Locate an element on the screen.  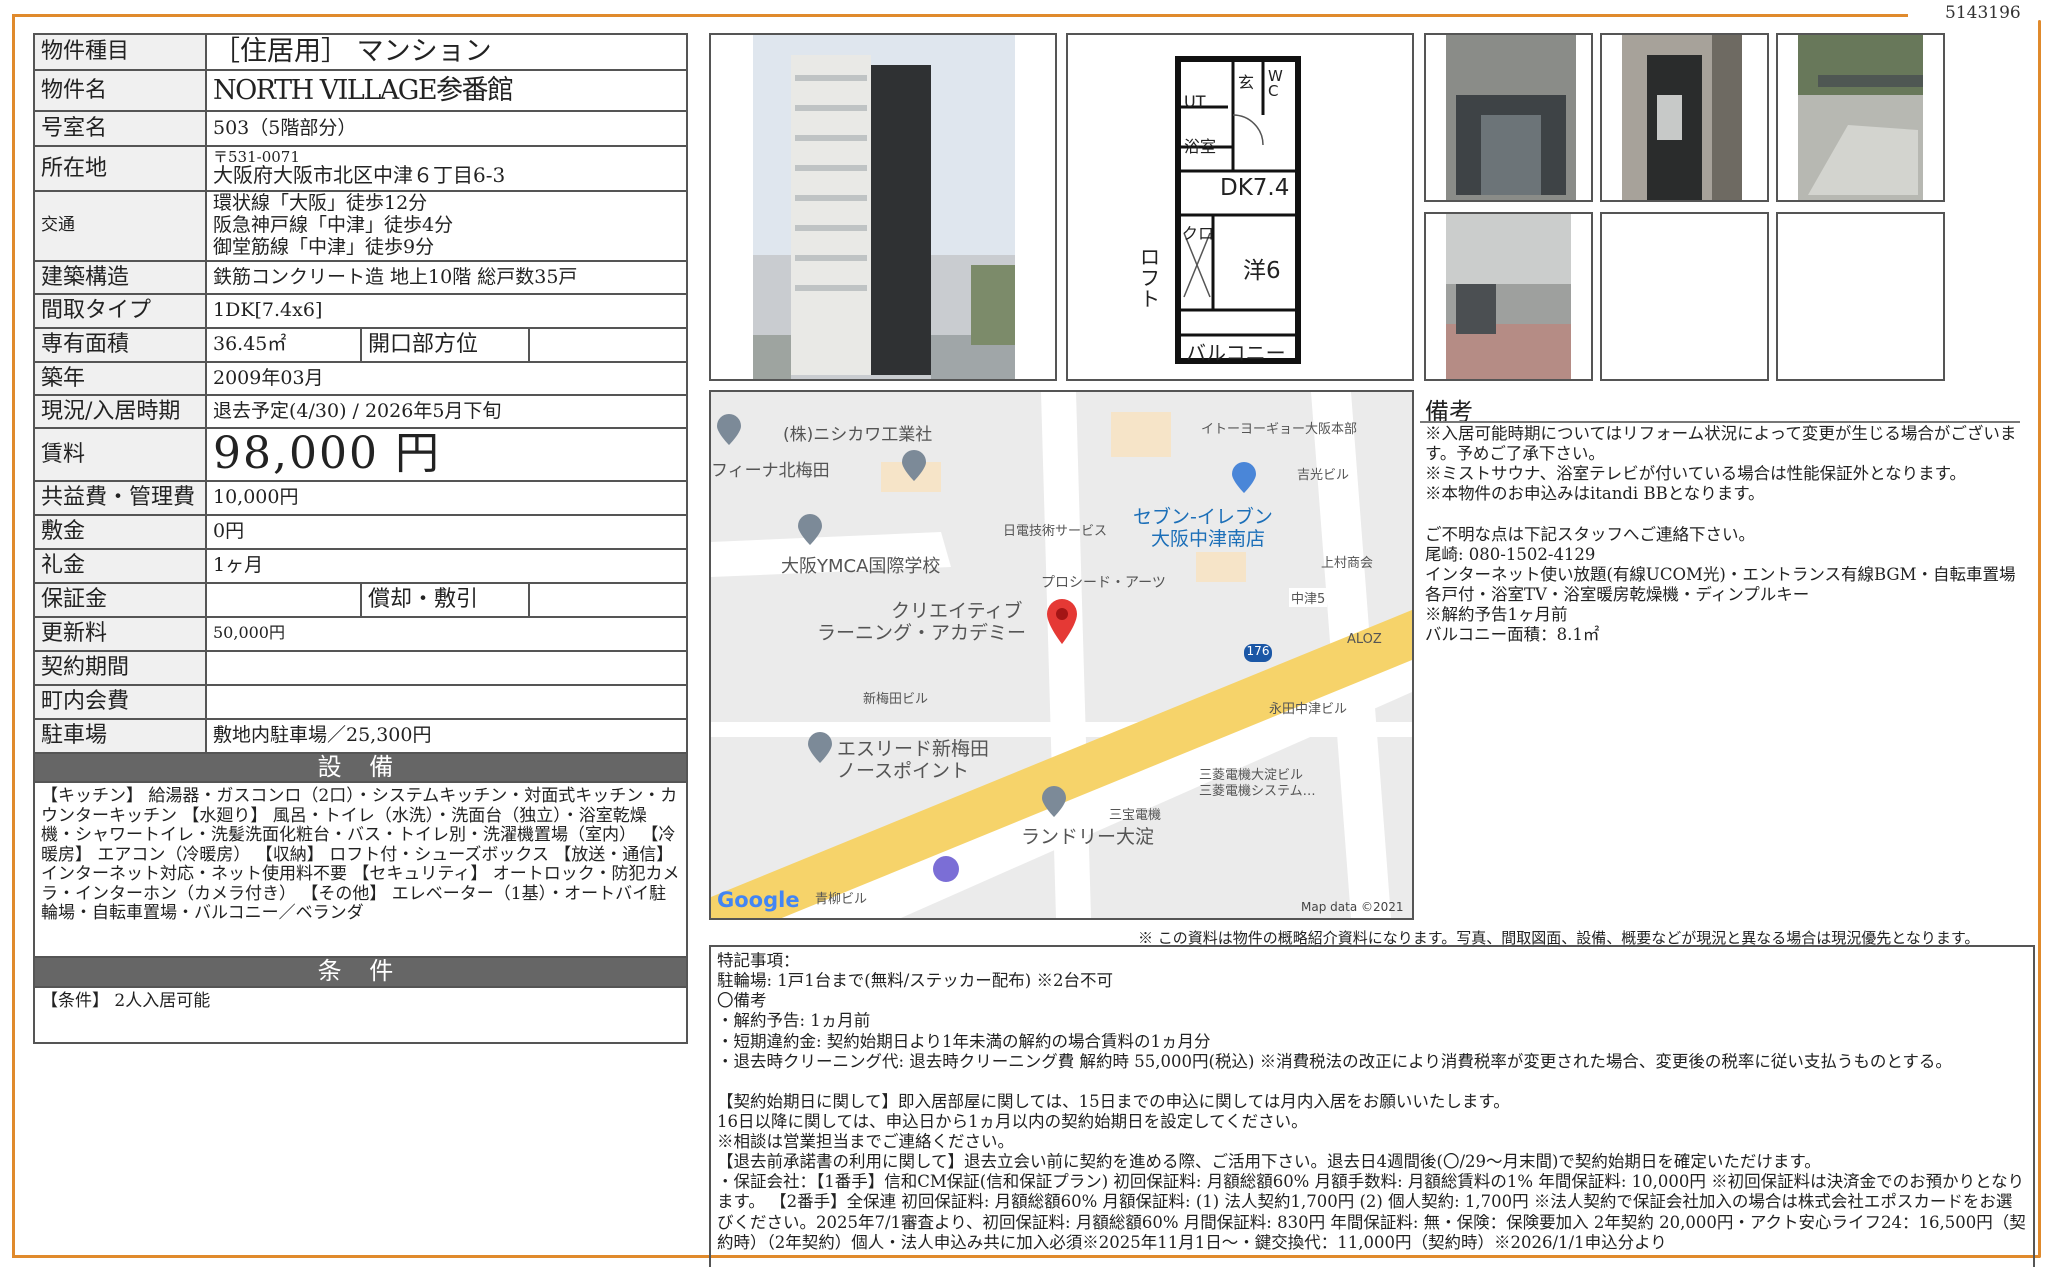
parking-icon is located at coordinates (946, 869).